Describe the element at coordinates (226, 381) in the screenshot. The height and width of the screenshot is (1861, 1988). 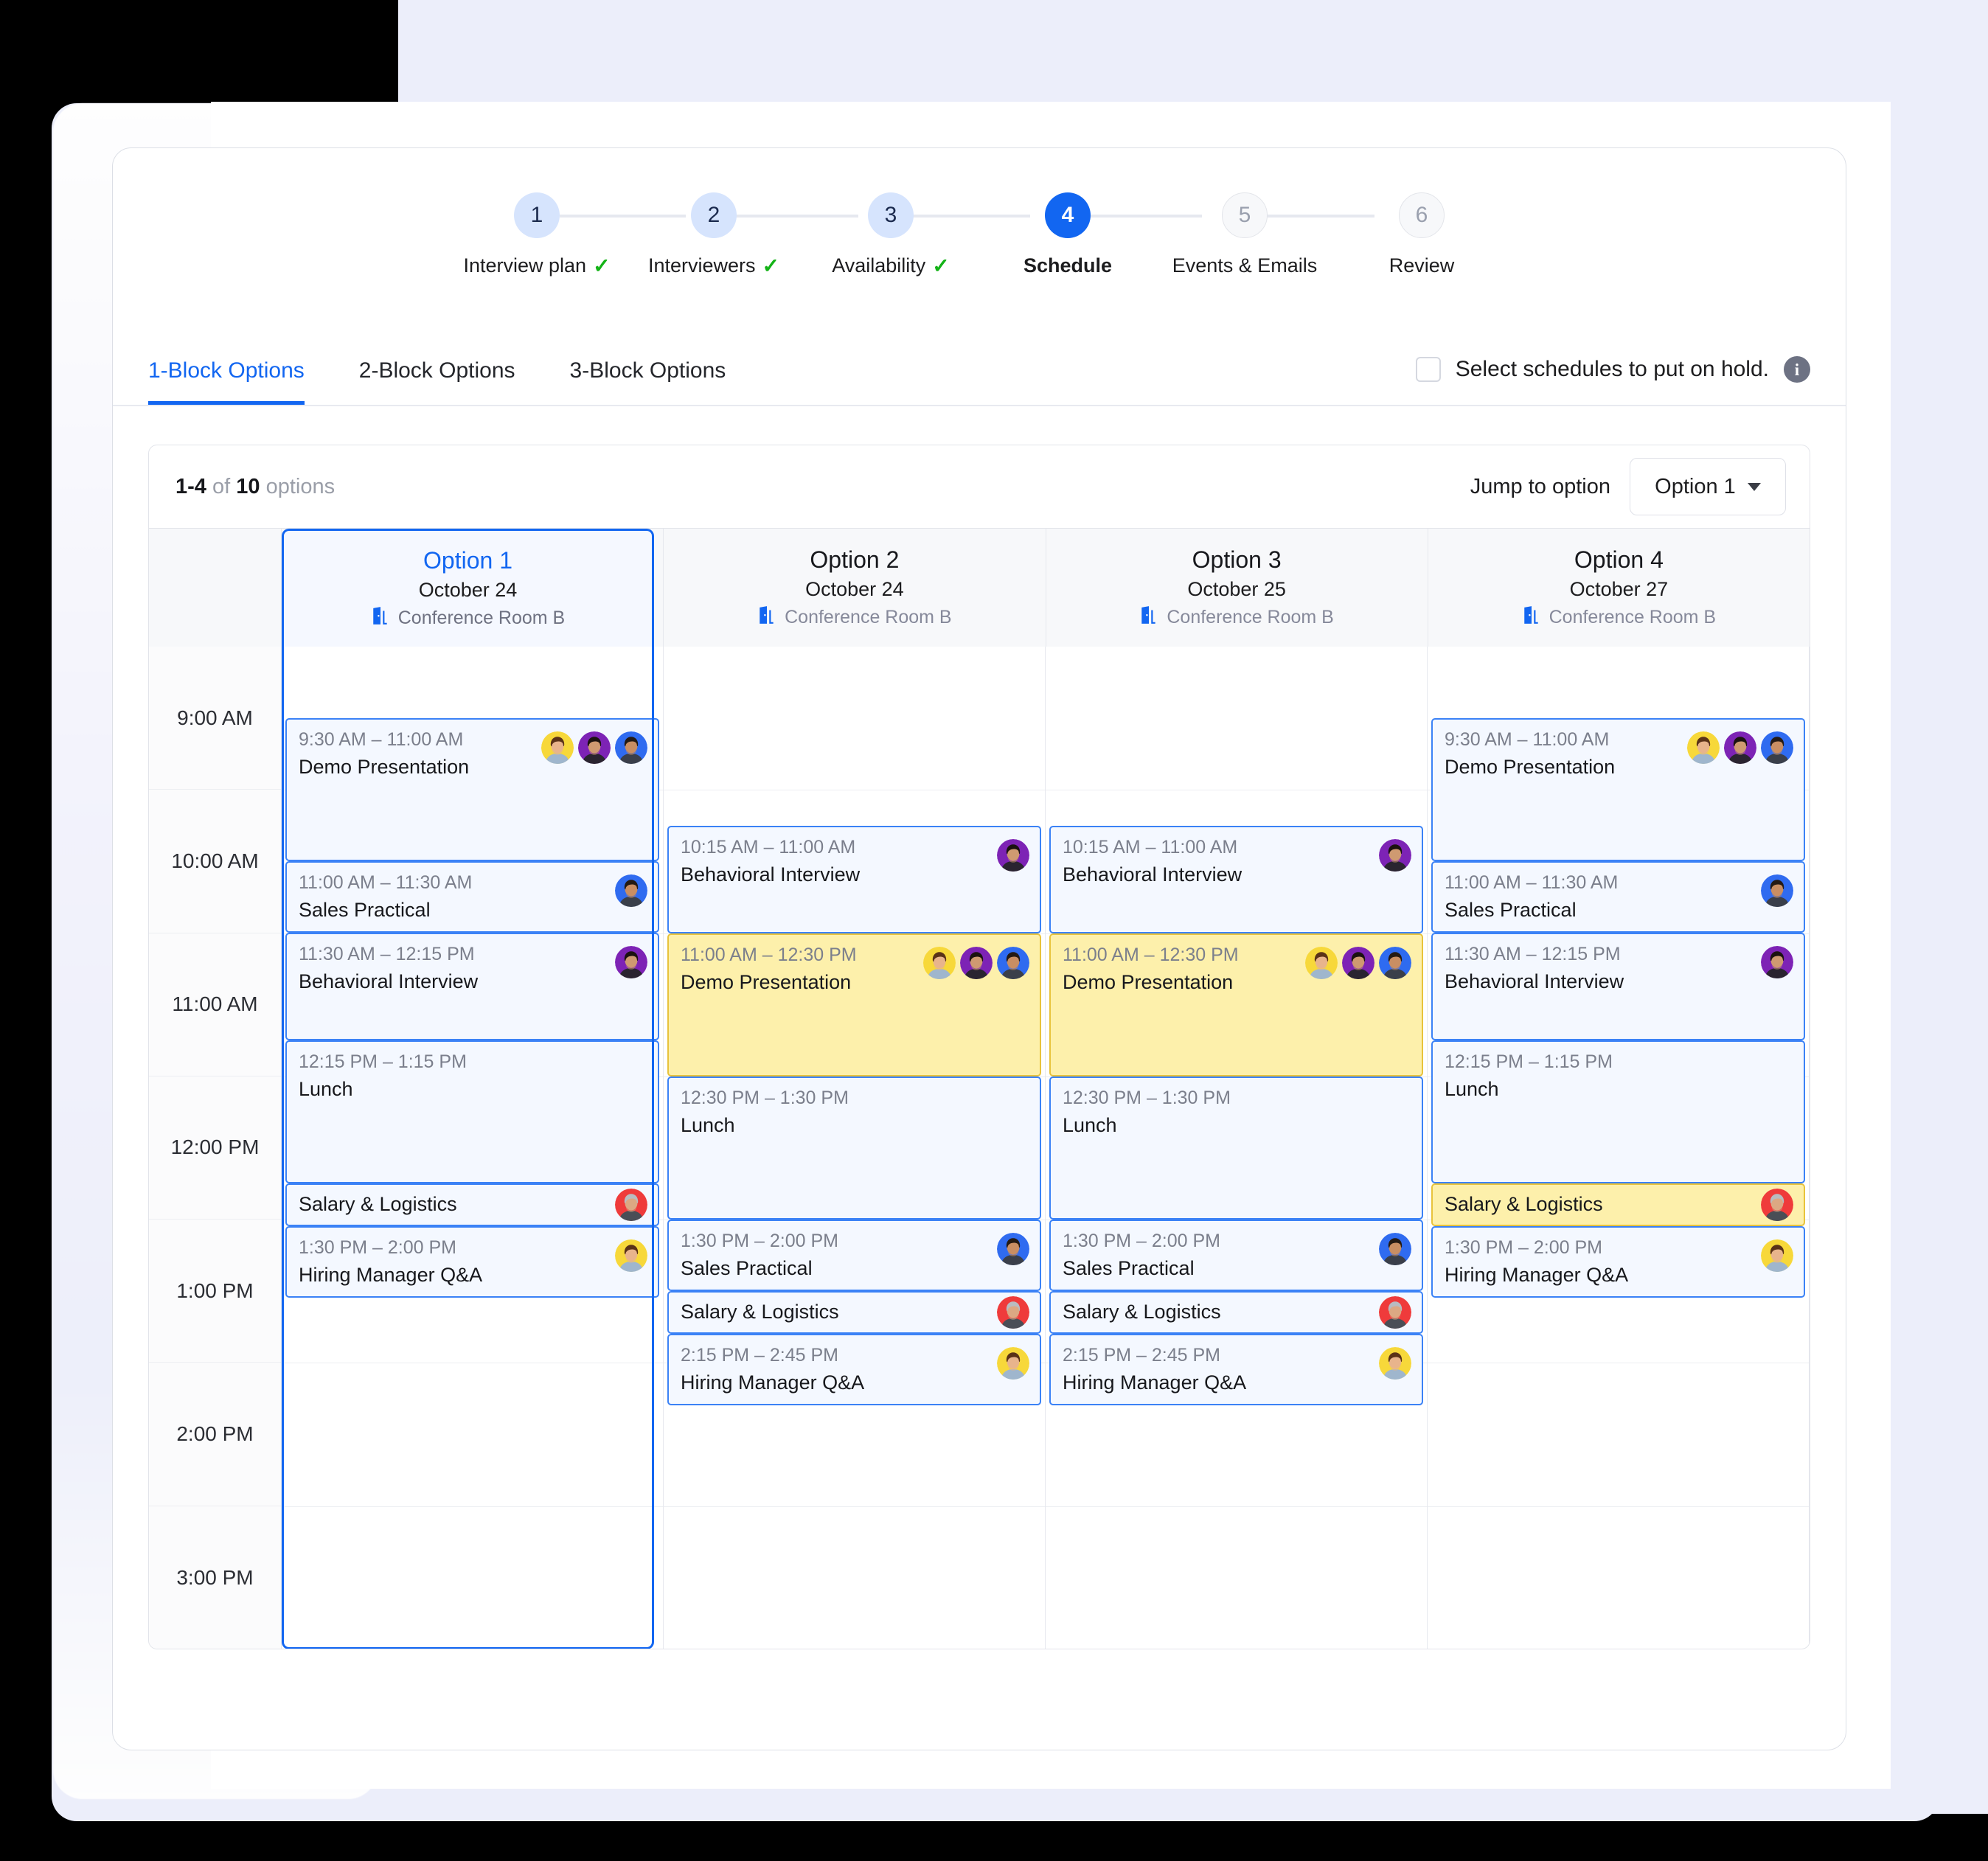
I see `tab-1-block-options: 1-Block Options` at that location.